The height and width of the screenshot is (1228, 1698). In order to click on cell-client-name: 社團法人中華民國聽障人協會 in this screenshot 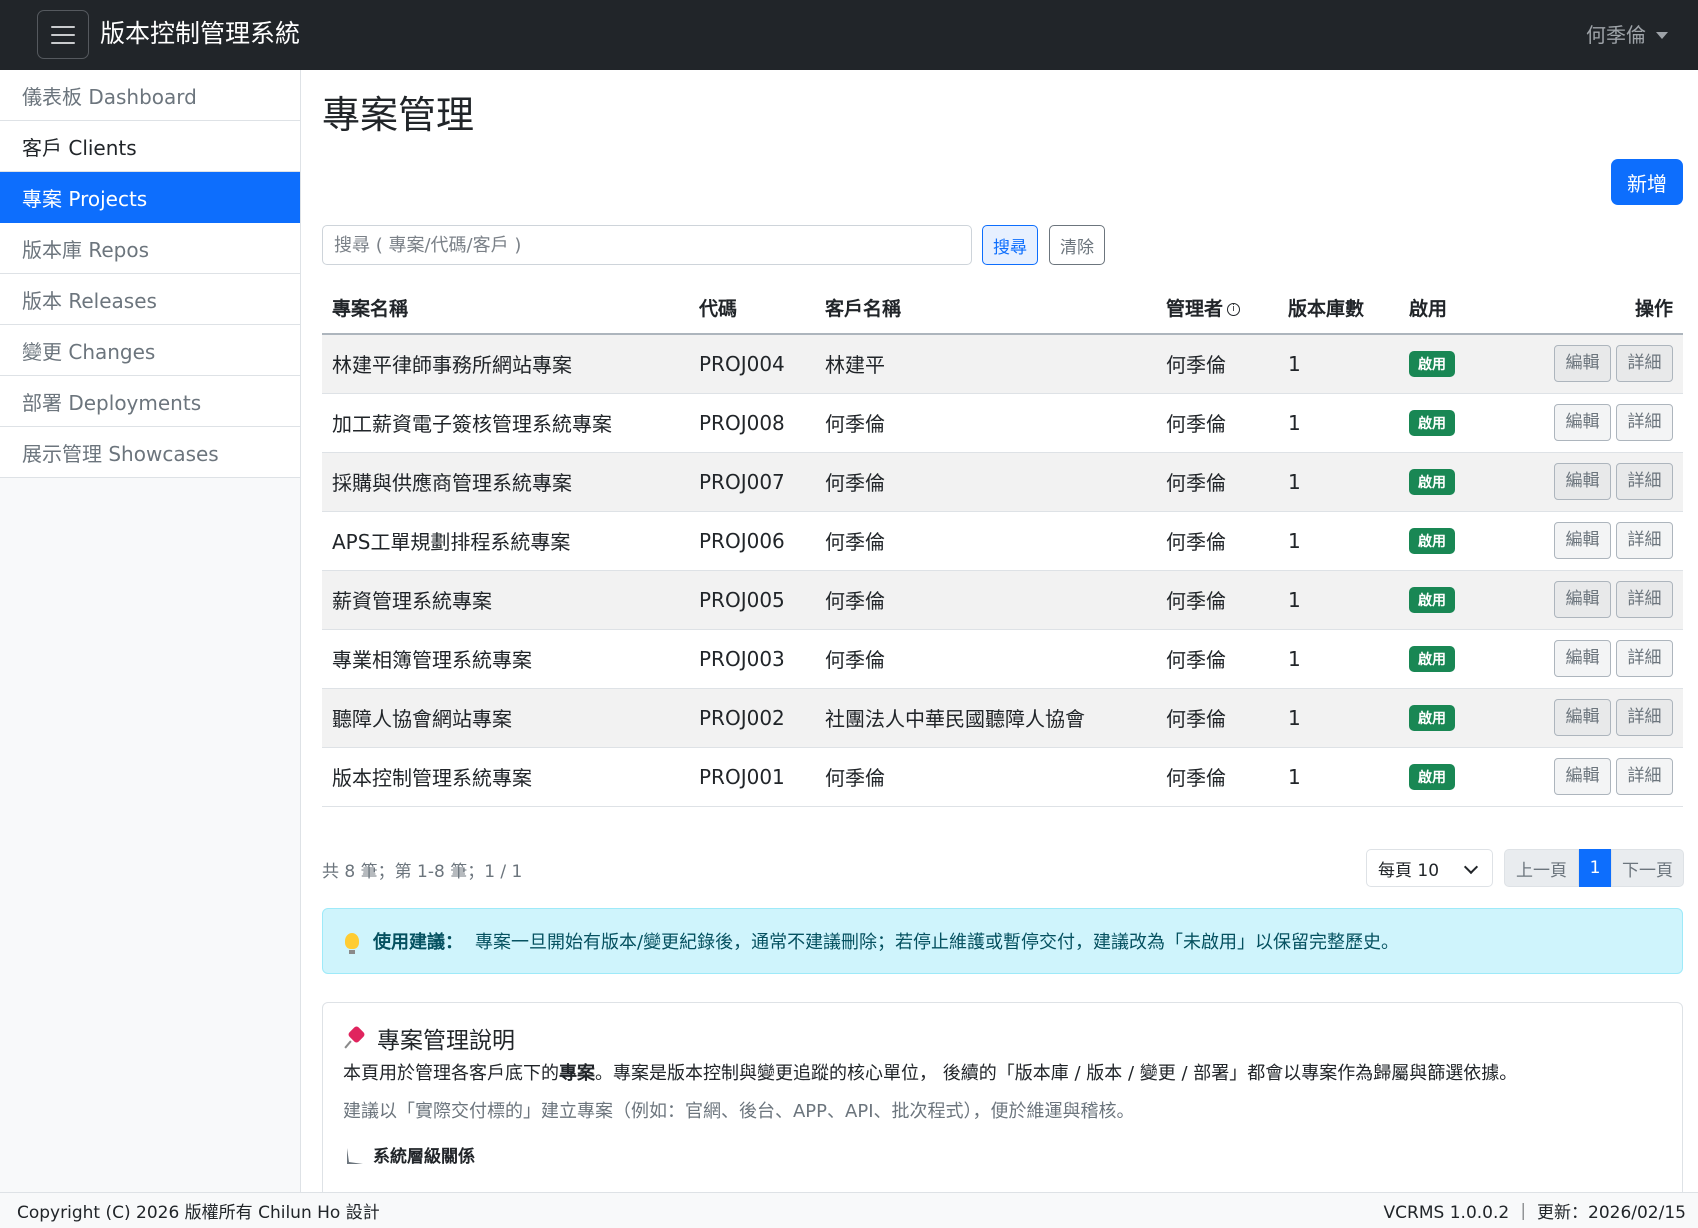, I will do `click(985, 718)`.